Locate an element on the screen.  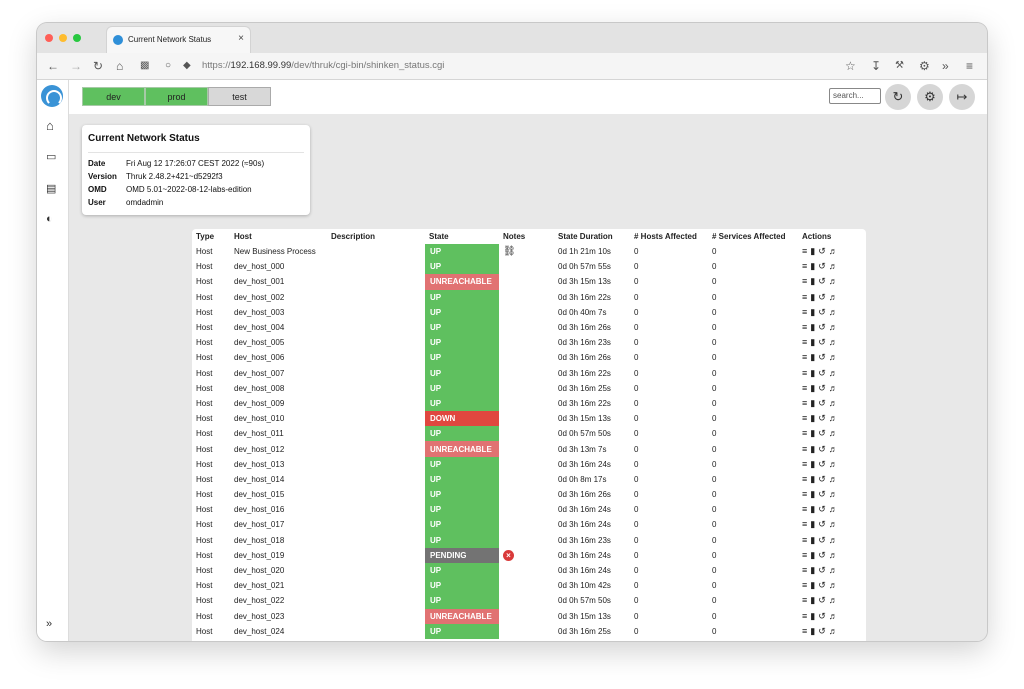
cell-host: dev_host_005 is located at coordinates (278, 342).